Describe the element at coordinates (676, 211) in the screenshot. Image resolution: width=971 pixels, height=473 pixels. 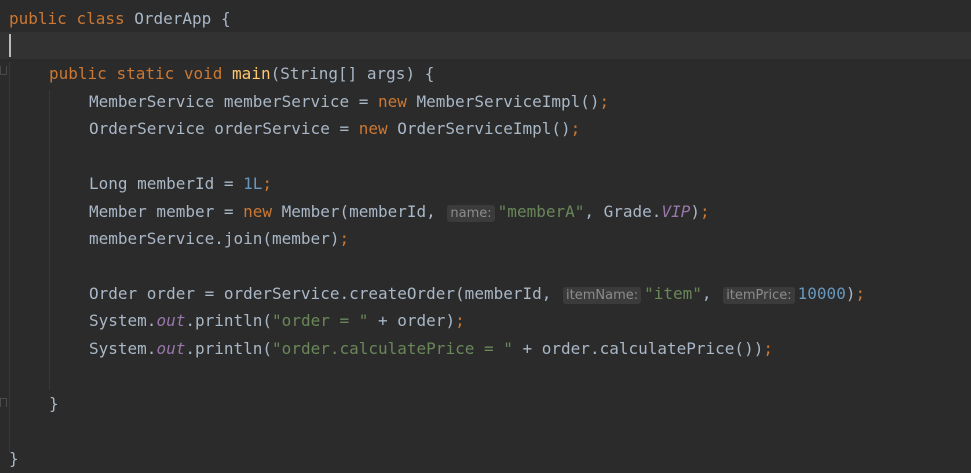
I see `static-field-token: VIP` at that location.